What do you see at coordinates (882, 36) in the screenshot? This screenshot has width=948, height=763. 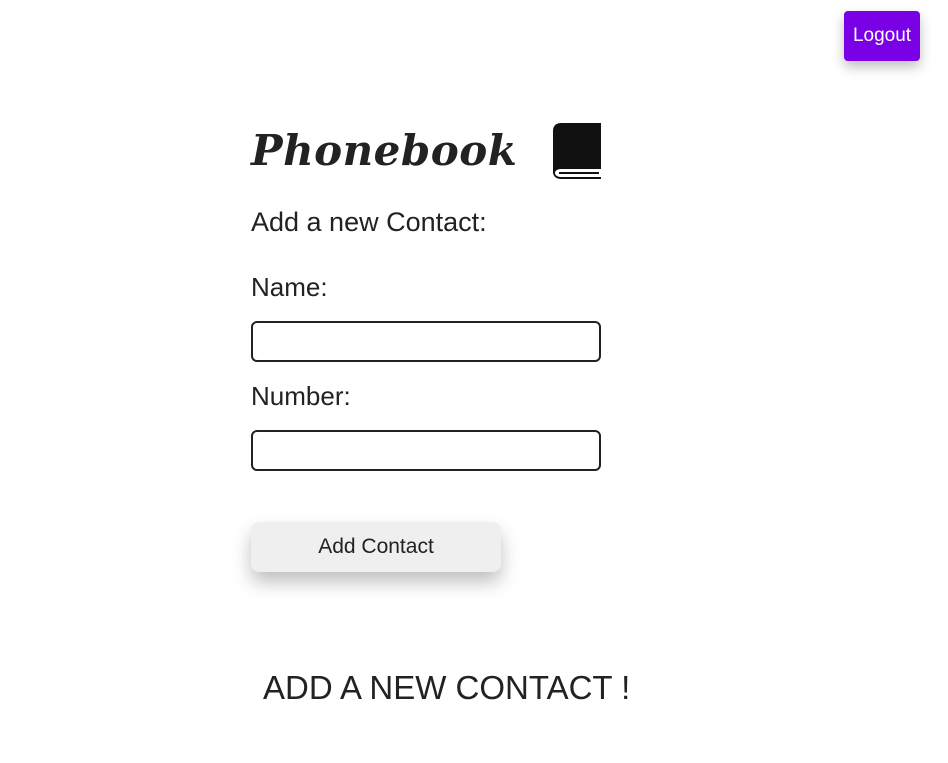 I see `logout-button: Logout` at bounding box center [882, 36].